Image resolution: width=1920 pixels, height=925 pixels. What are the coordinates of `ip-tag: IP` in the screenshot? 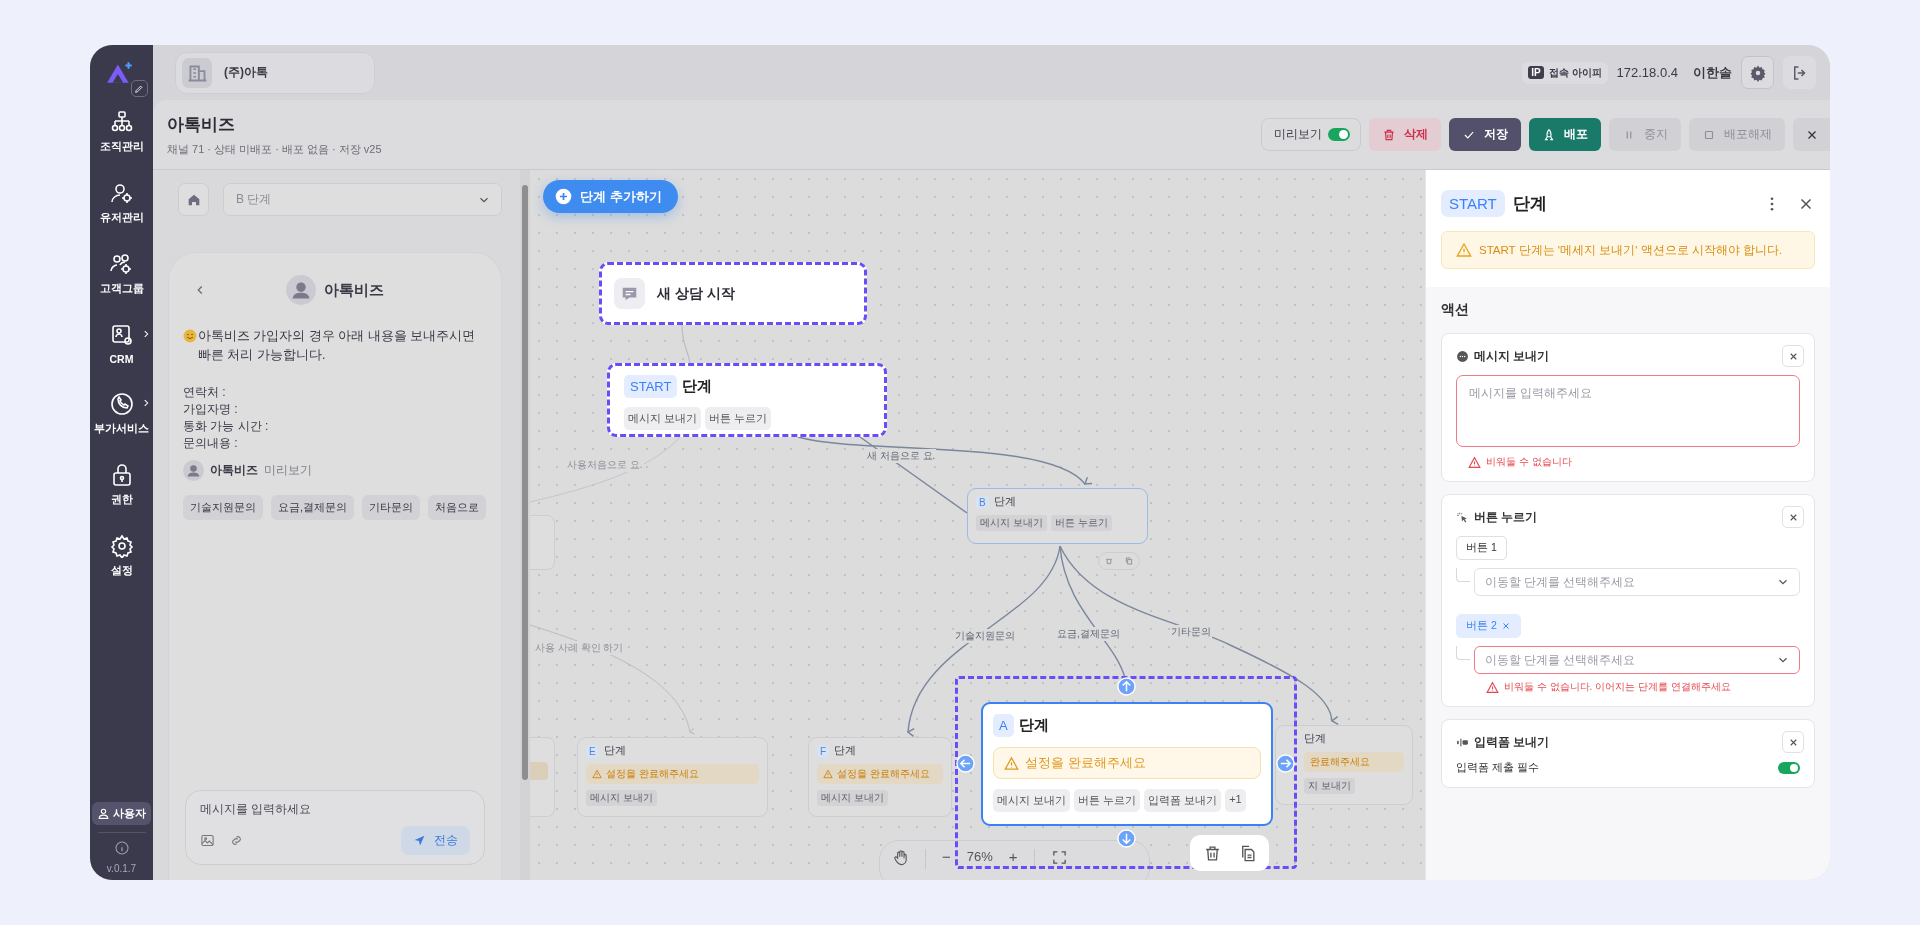 It's located at (1536, 72).